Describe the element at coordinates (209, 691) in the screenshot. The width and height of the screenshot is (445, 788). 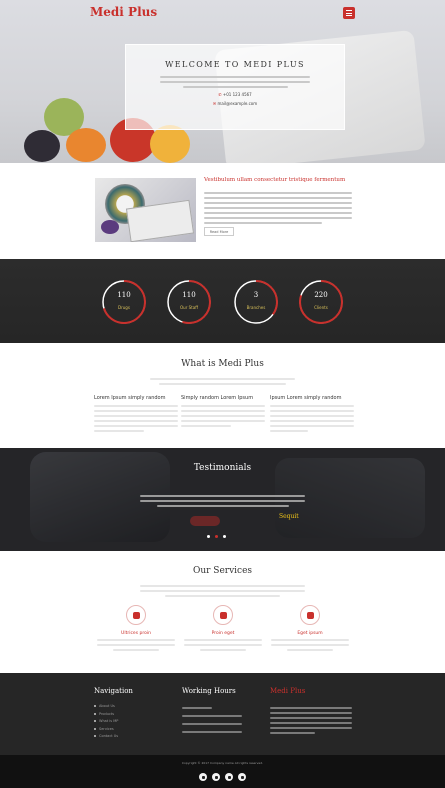
I see `footer-hours-title: Working Hours` at that location.